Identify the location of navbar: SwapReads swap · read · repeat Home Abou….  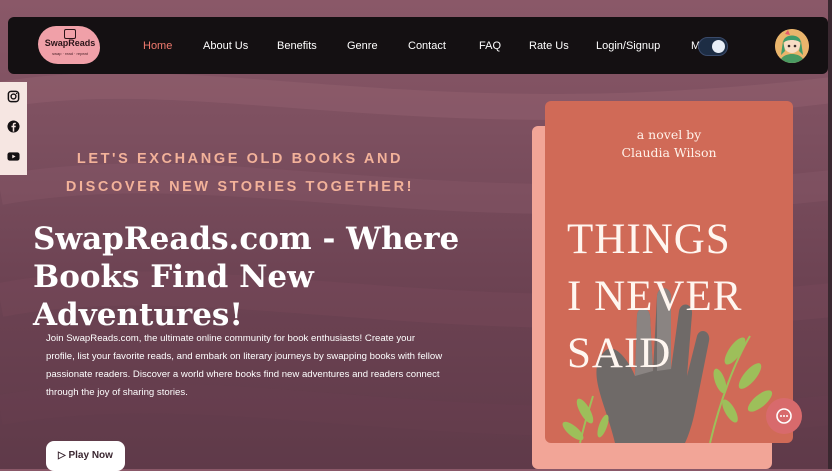
(418, 45).